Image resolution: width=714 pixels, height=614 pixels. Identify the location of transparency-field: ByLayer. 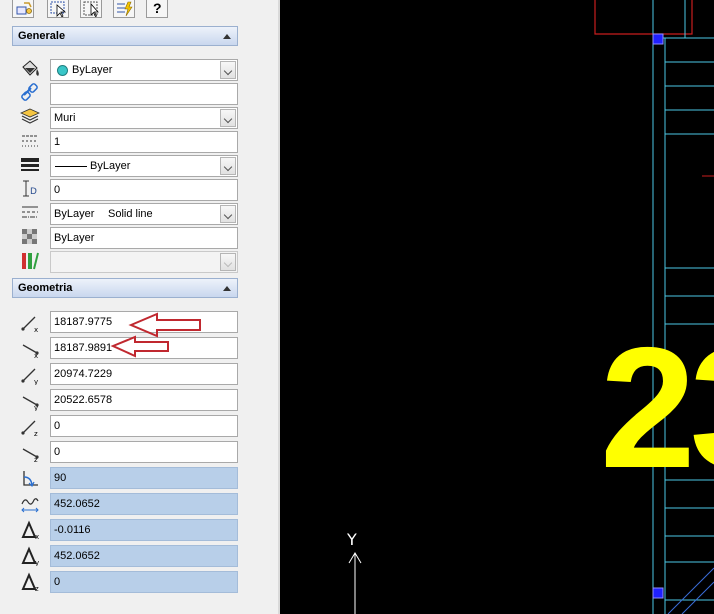
(144, 238).